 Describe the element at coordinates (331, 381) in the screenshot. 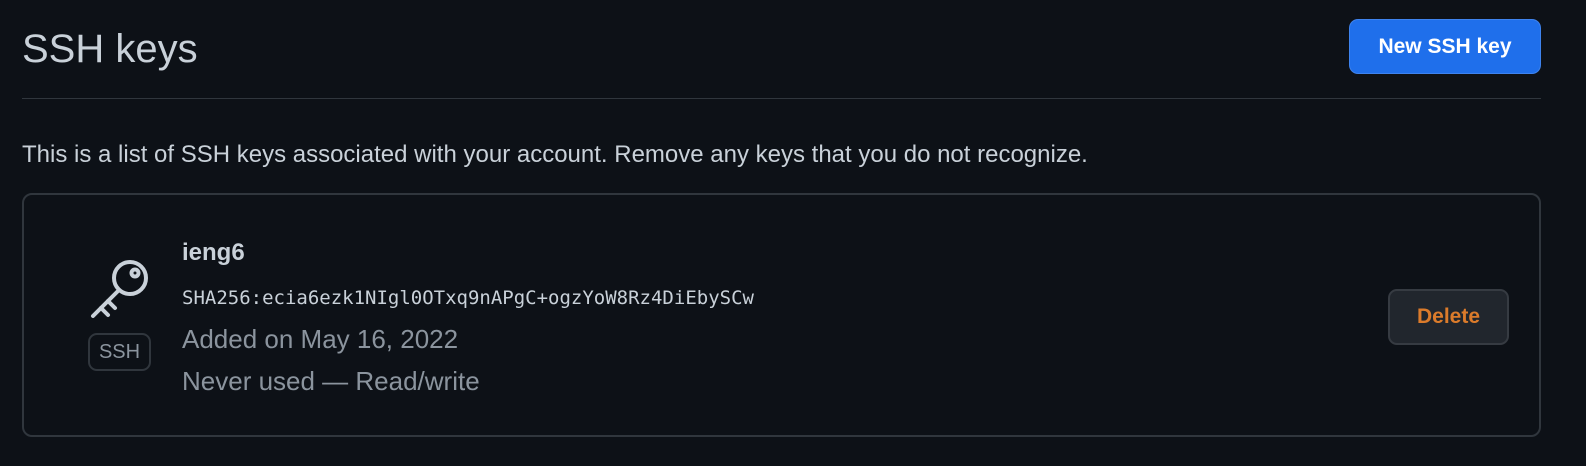

I see `key-usage-status: Never used — Read/write` at that location.